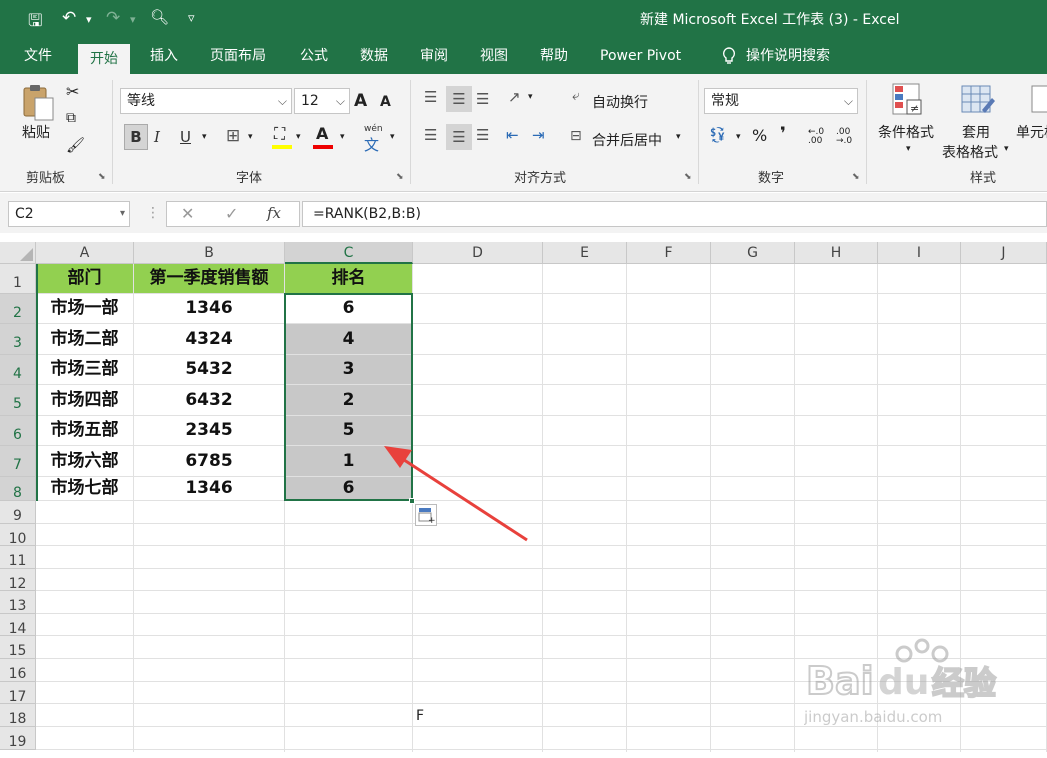 The image size is (1047, 758). Describe the element at coordinates (373, 129) in the screenshot. I see `phonetic-label: wén` at that location.